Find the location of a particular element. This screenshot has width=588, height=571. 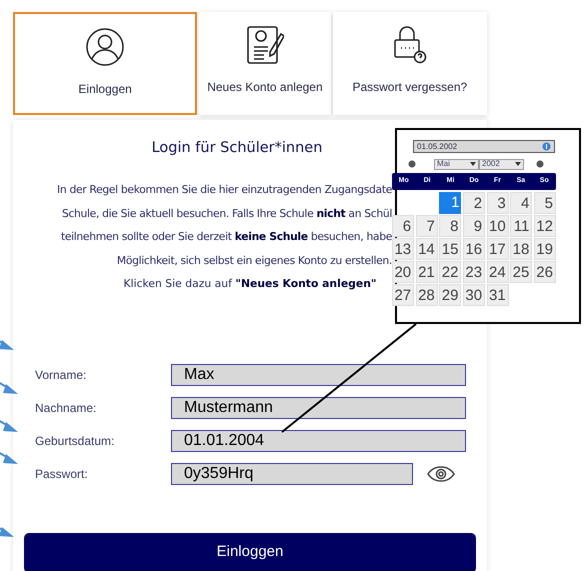

calendar-day: 28 is located at coordinates (427, 295).